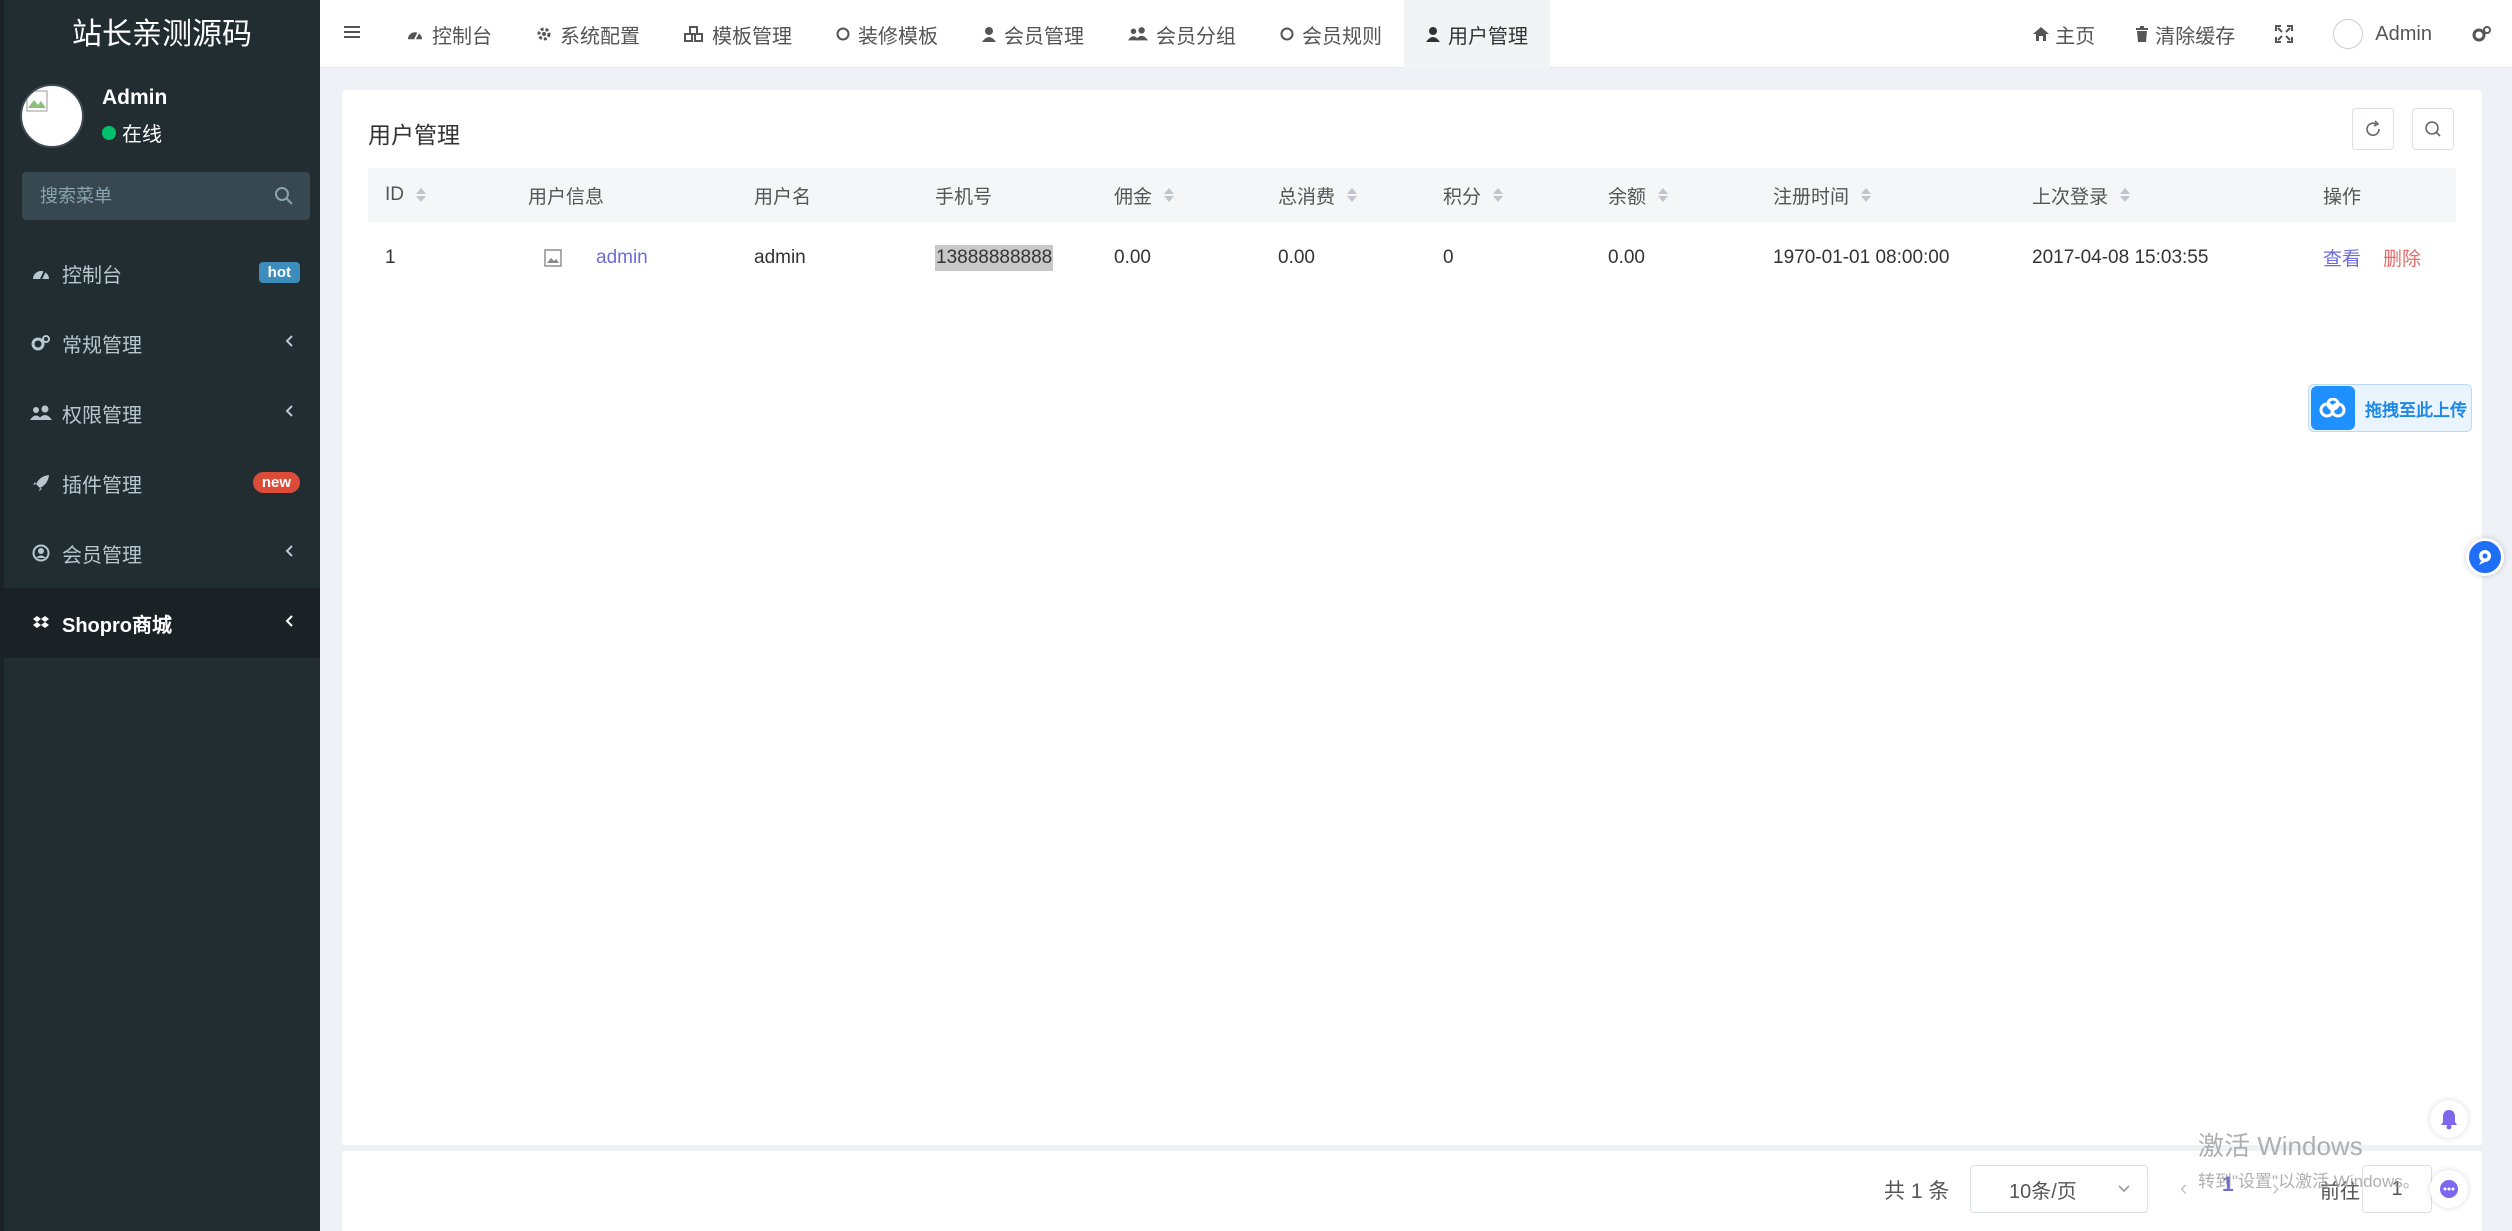 The image size is (2512, 1231). Describe the element at coordinates (2043, 1191) in the screenshot. I see `page-size-value: 10条/页` at that location.